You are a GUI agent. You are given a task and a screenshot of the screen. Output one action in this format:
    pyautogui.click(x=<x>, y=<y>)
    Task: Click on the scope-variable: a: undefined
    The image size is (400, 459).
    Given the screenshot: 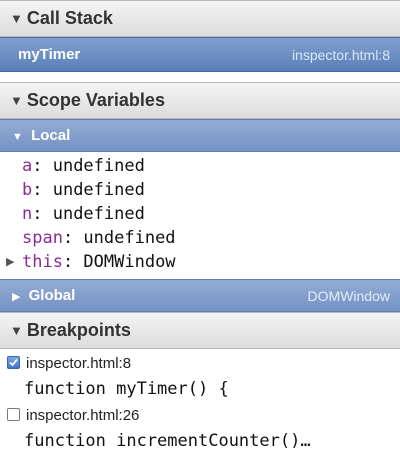 What is the action you would take?
    pyautogui.click(x=83, y=166)
    